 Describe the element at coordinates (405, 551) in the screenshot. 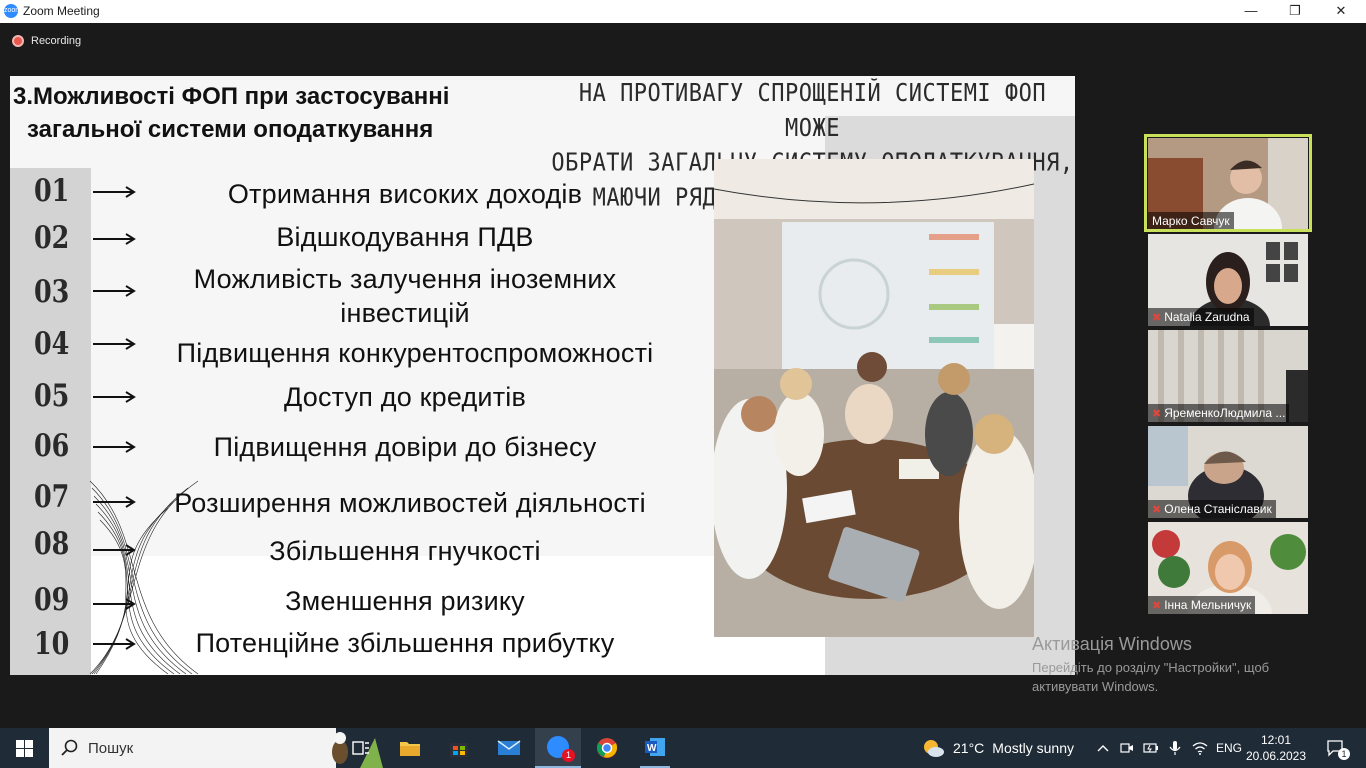

I see `list-item-text: Збільшення гнучкості` at that location.